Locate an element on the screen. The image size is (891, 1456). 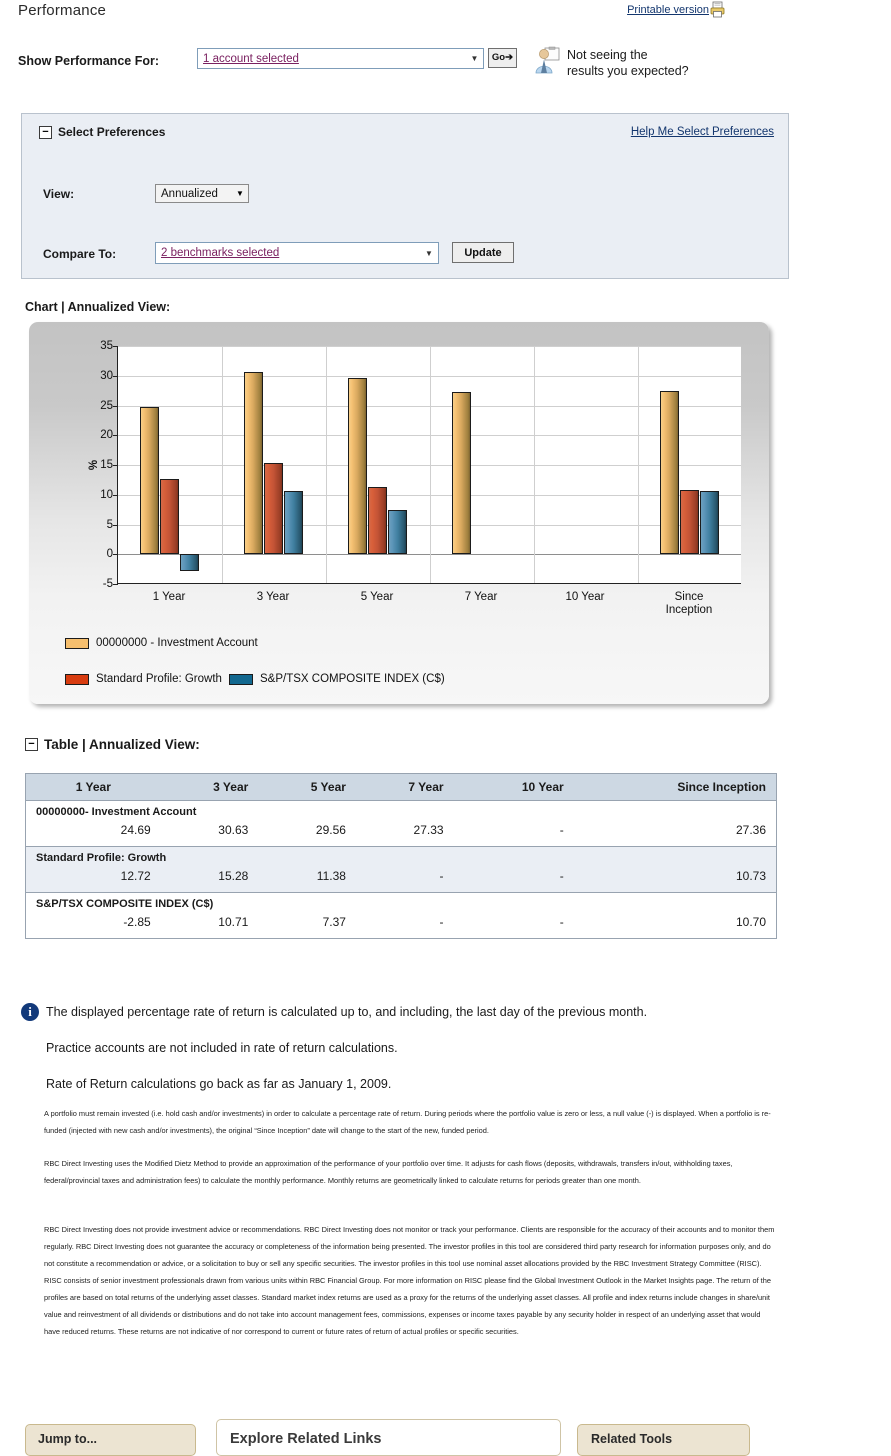
chart-legend-item: Standard Profile: Growth is located at coordinates (143, 679).